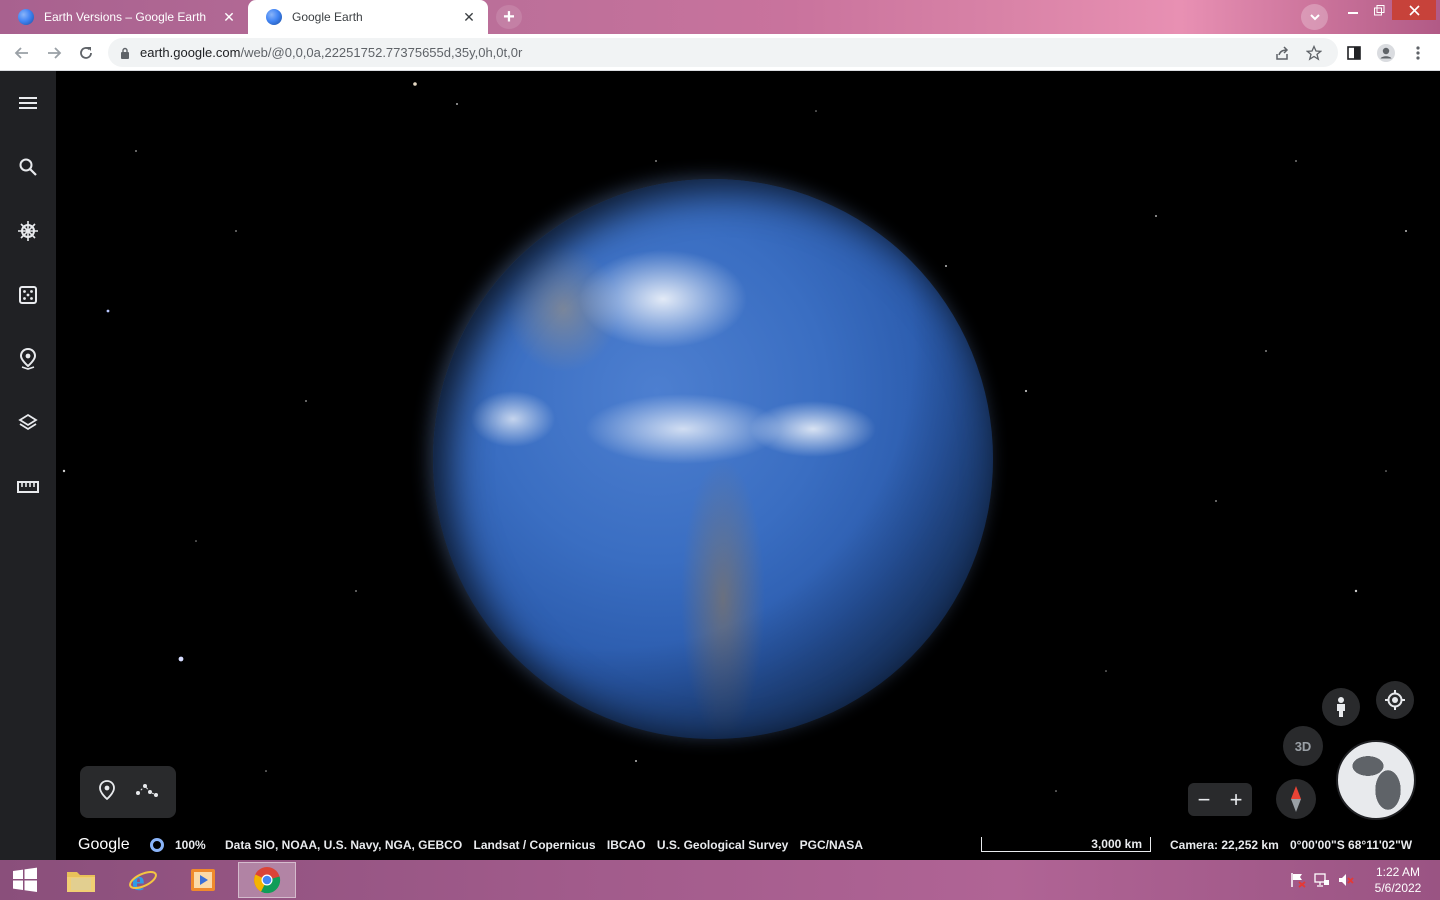  I want to click on share-button, so click(1282, 53).